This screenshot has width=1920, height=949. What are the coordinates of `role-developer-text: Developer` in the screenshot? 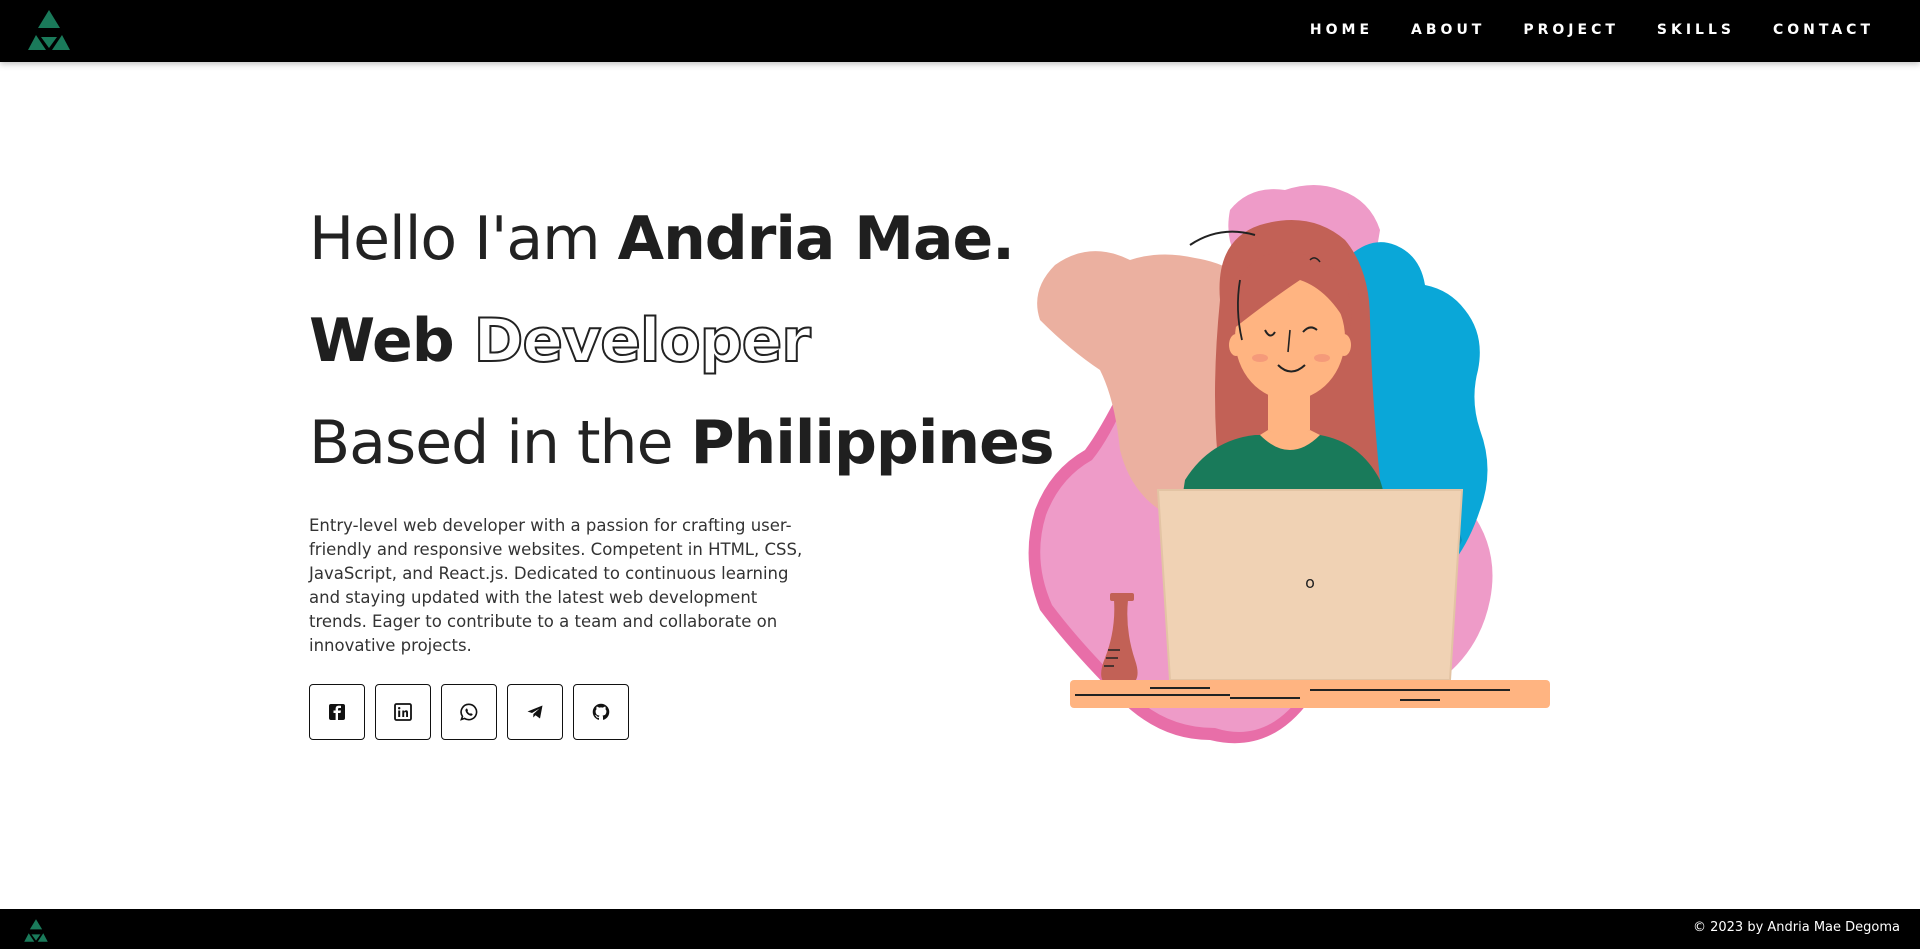 It's located at (642, 341).